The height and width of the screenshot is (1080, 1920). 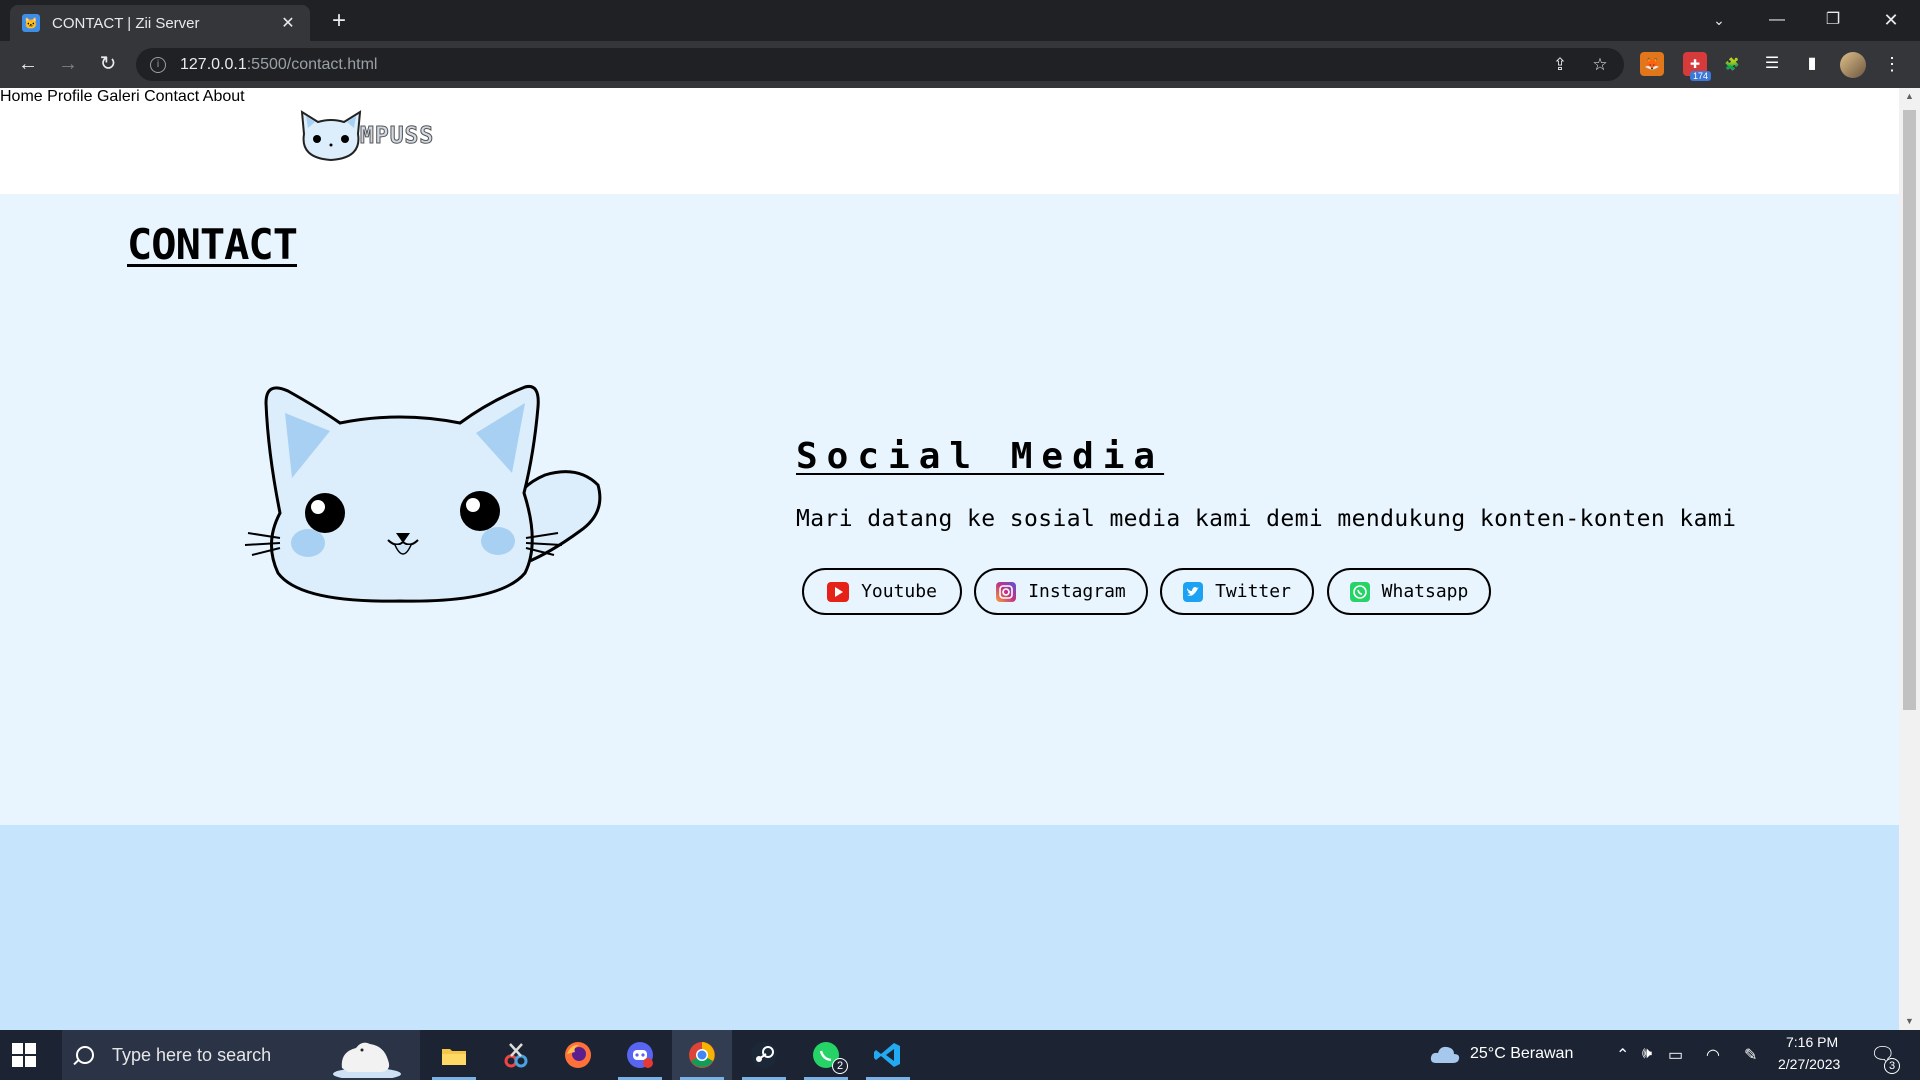 I want to click on whatsapp-badge: 2, so click(x=840, y=1066).